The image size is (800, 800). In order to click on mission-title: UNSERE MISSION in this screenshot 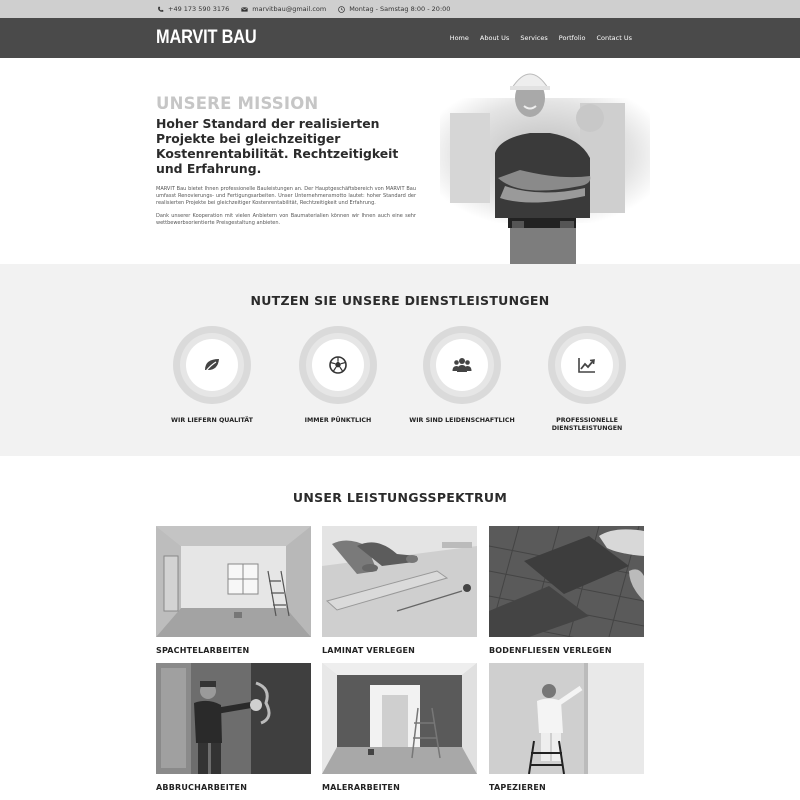, I will do `click(237, 103)`.